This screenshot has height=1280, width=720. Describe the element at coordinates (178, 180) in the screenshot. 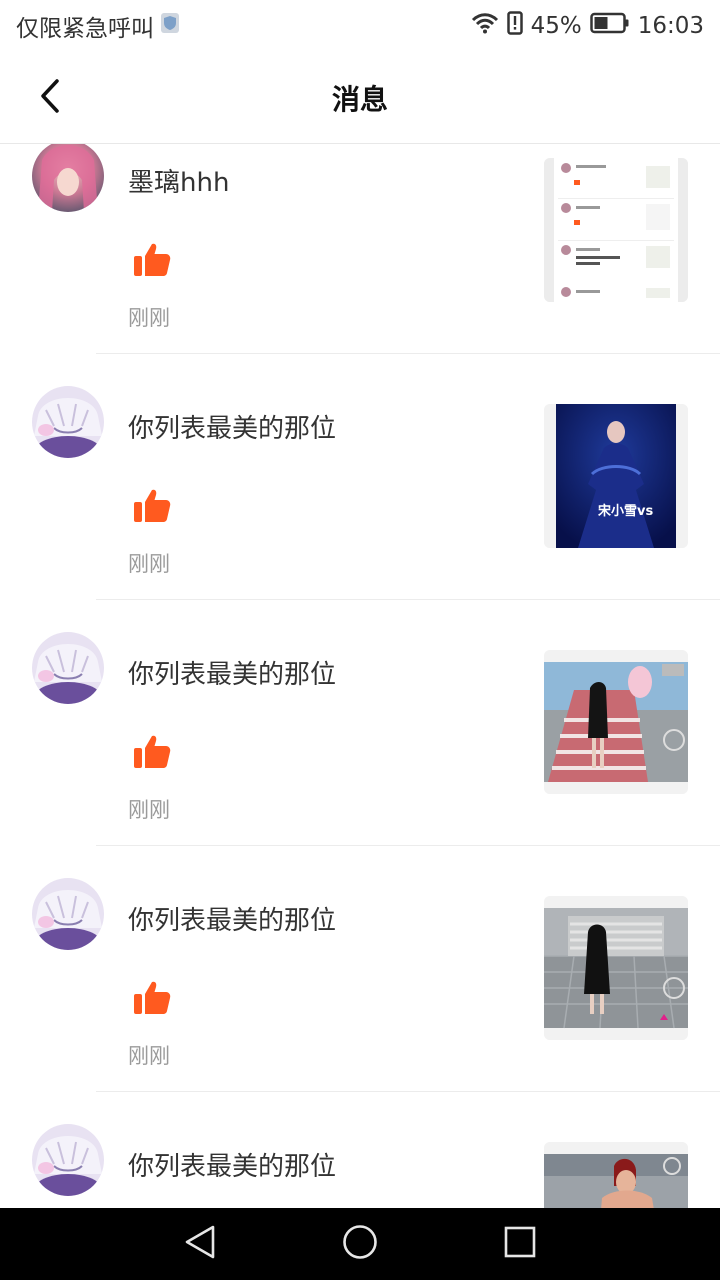

I see `sender-name: 墨璃hhh` at that location.